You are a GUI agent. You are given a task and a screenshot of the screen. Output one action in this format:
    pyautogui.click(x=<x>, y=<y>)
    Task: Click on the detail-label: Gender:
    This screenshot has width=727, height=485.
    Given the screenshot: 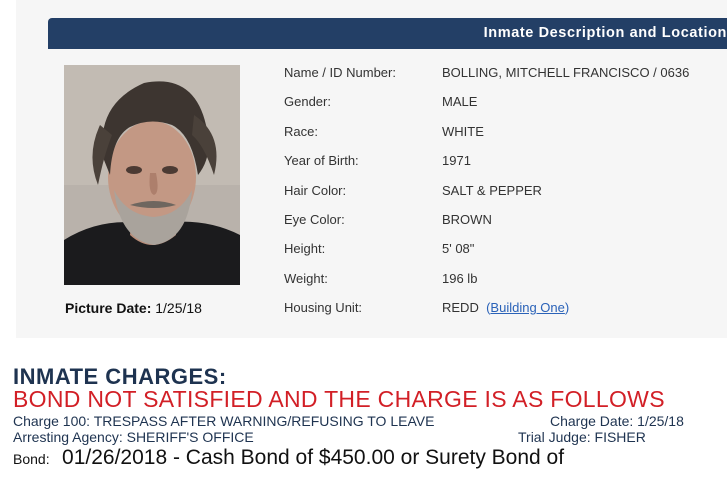 What is the action you would take?
    pyautogui.click(x=307, y=102)
    